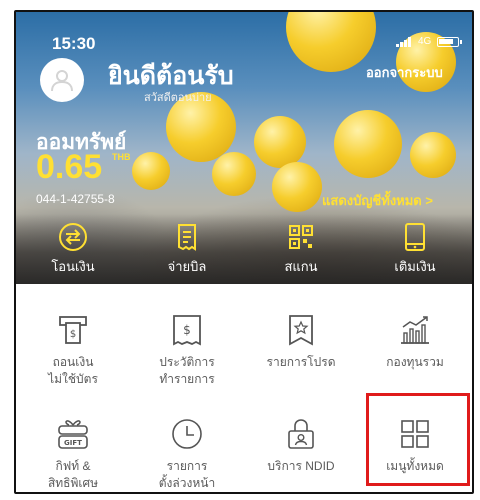  What do you see at coordinates (418, 439) in the screenshot?
I see `highlight-box` at bounding box center [418, 439].